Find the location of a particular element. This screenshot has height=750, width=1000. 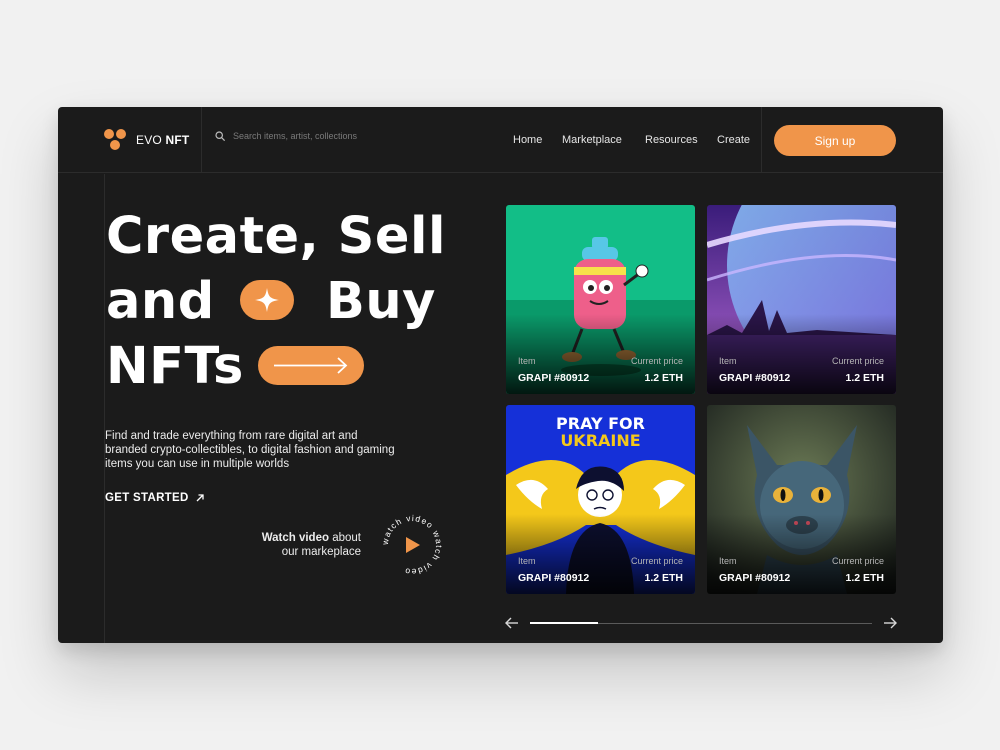

play-icon is located at coordinates (413, 545).